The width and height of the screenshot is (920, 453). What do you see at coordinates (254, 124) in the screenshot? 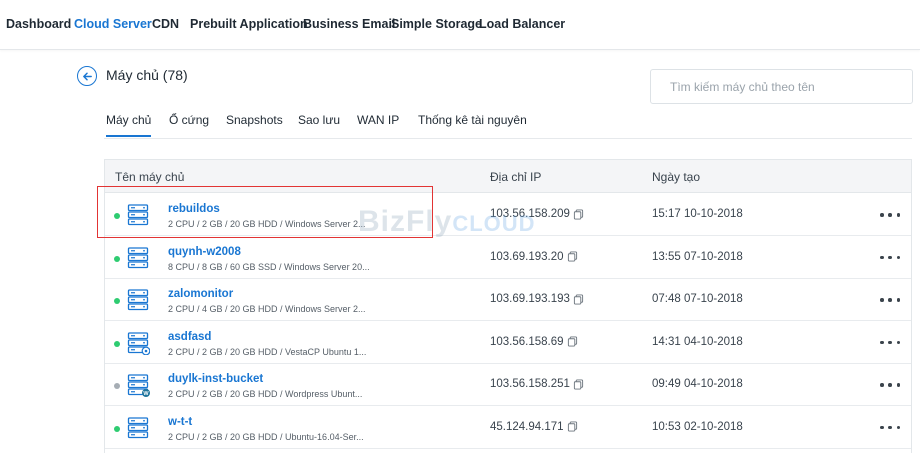
I see `tab-snapshots: Snapshots` at bounding box center [254, 124].